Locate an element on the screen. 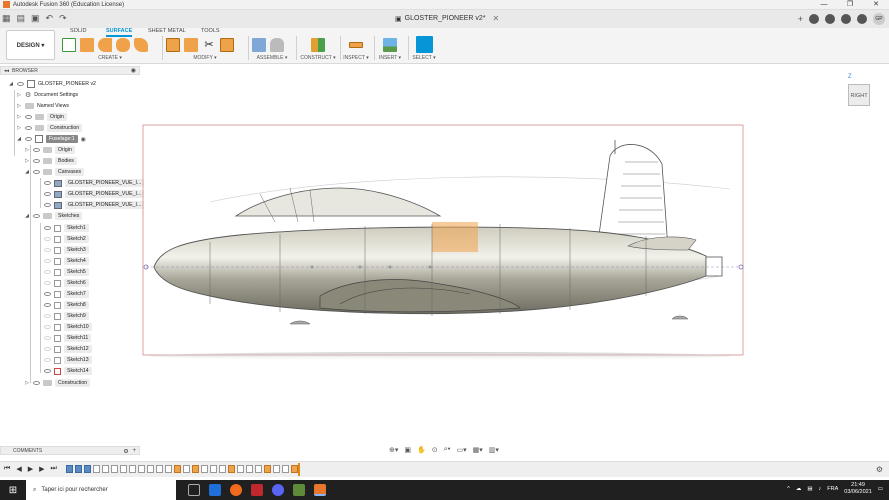 Image resolution: width=889 pixels, height=500 pixels. undo-icon: ↶ is located at coordinates (50, 18).